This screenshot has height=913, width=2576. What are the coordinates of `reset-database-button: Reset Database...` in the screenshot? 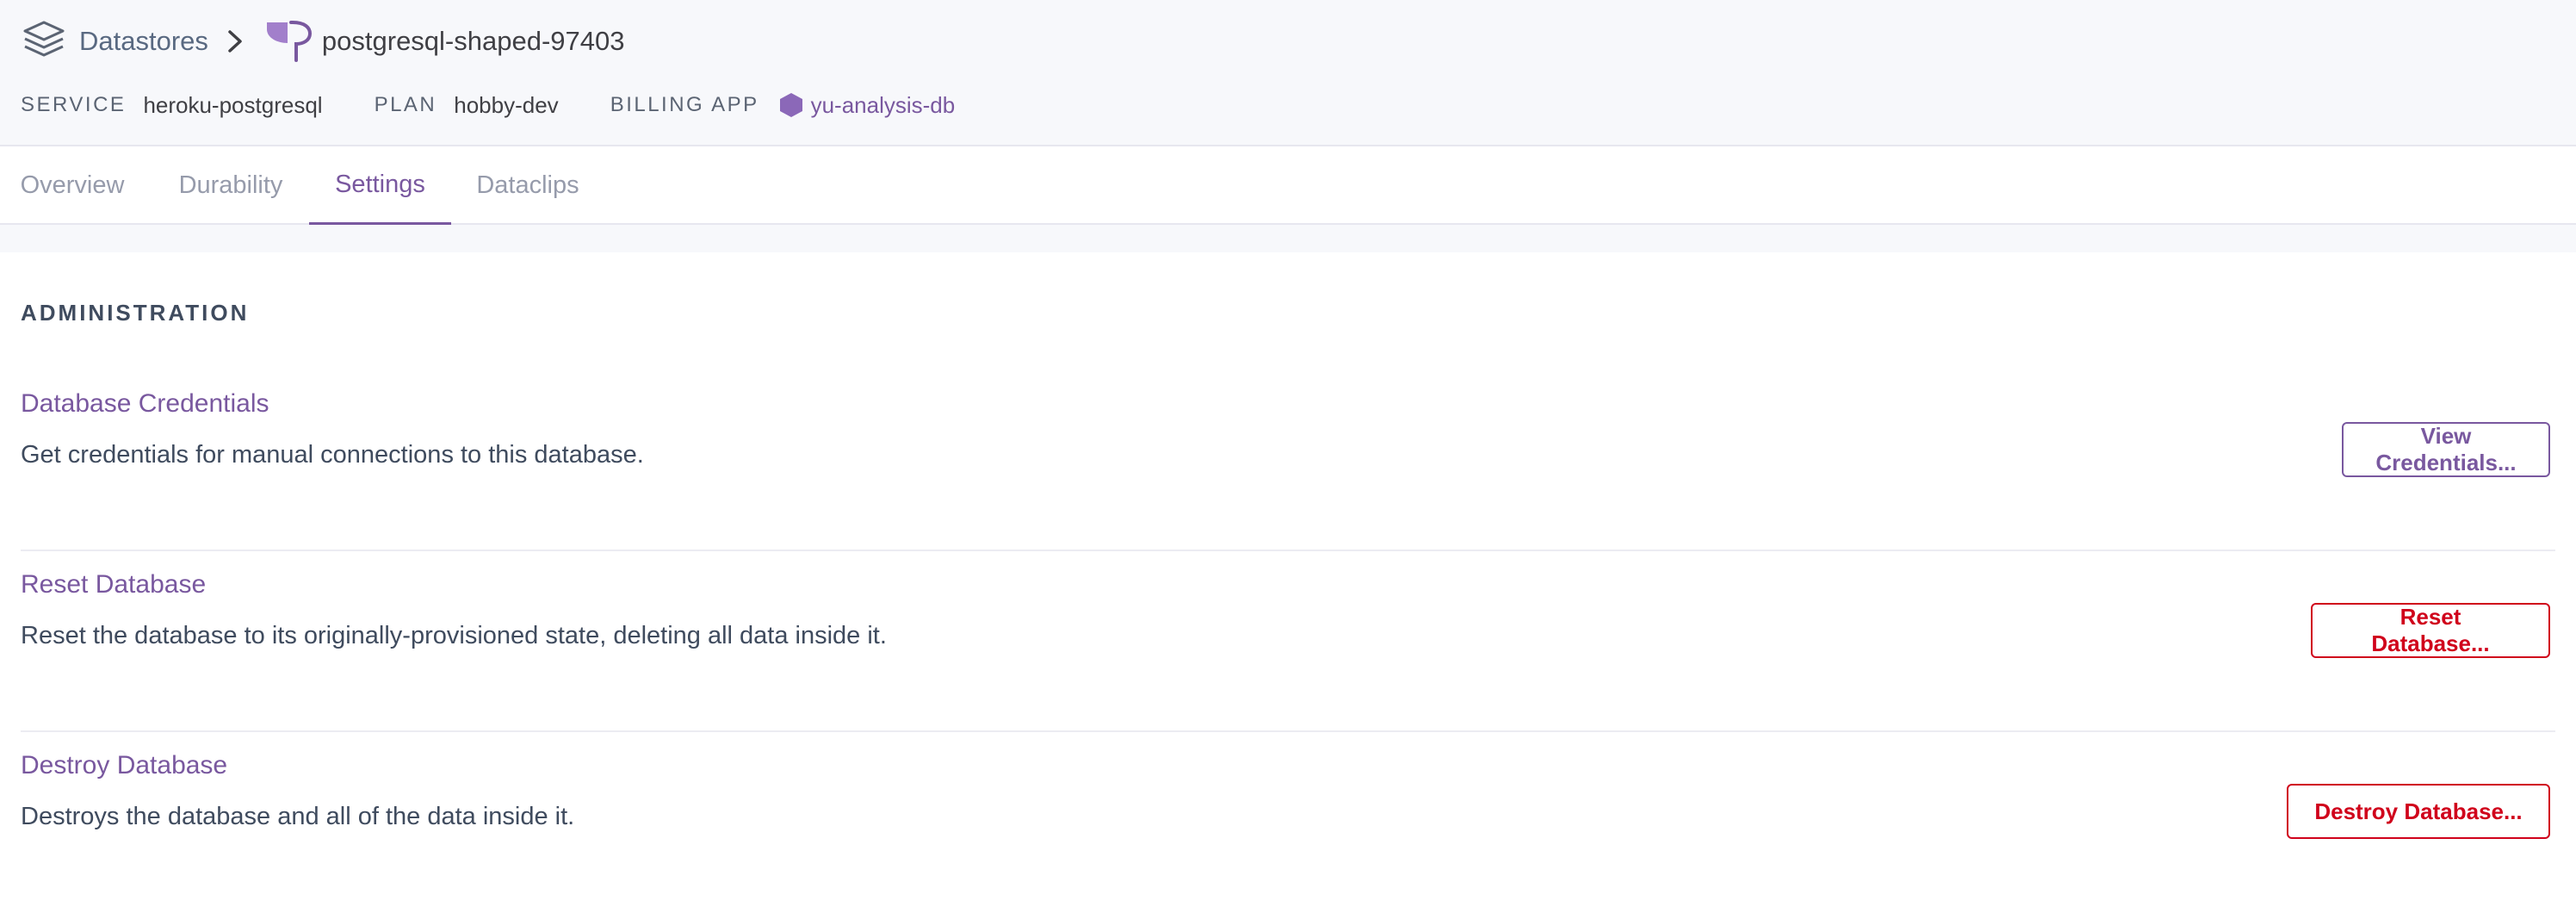 It's located at (2430, 630).